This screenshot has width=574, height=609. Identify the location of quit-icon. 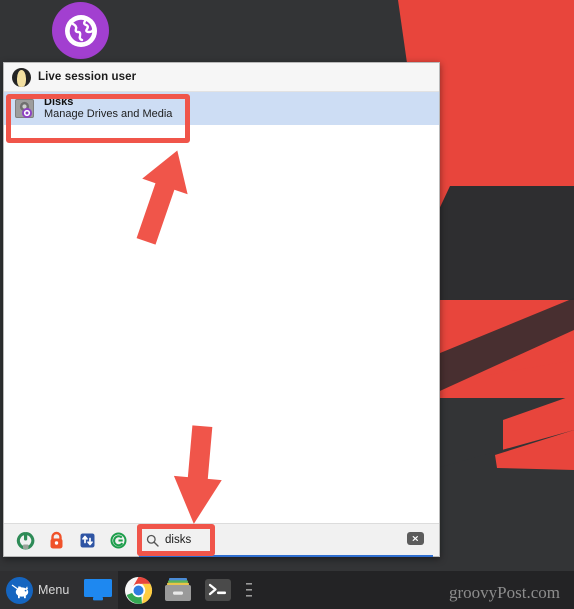
(25, 540).